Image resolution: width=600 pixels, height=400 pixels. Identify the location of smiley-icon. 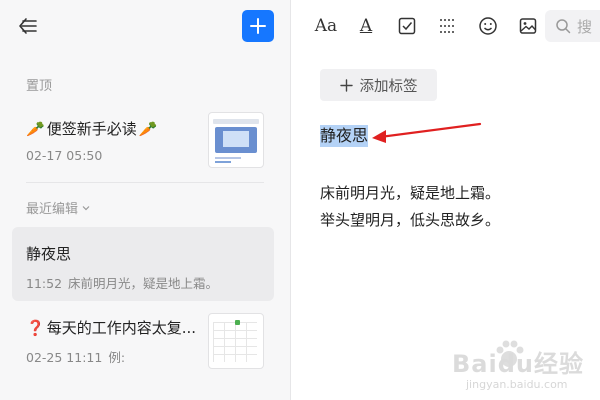
(488, 26).